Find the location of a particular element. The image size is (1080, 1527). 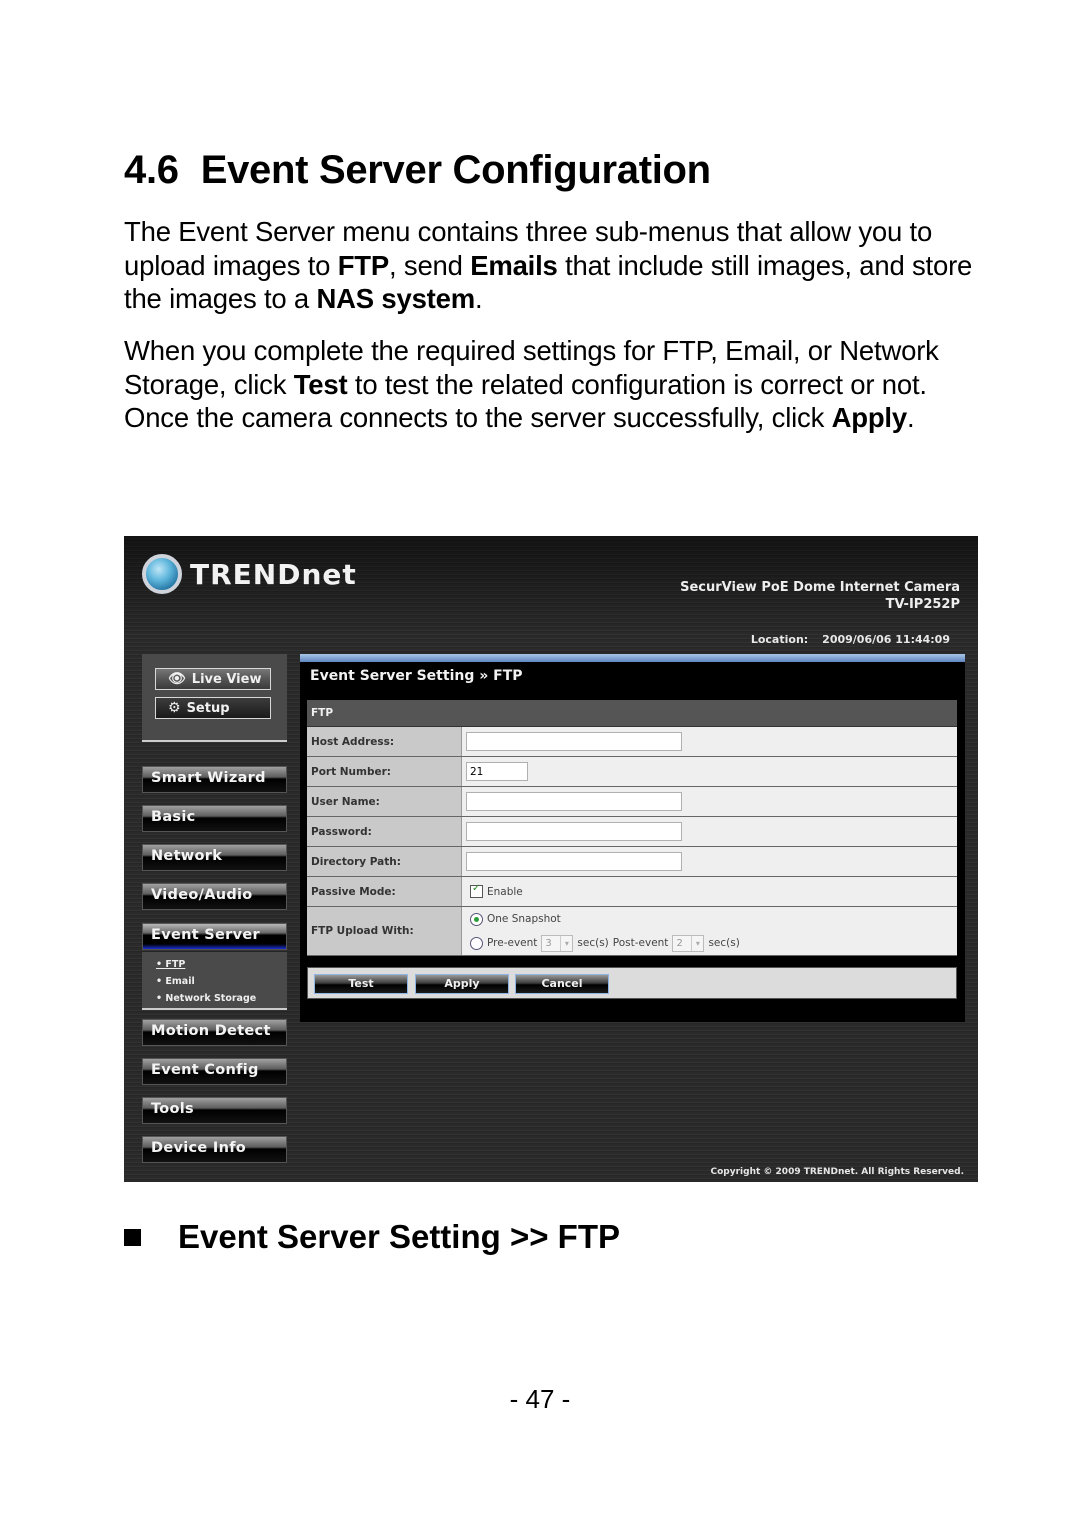

figure-caption: Event Server Setting >> FTP is located at coordinates (372, 1237).